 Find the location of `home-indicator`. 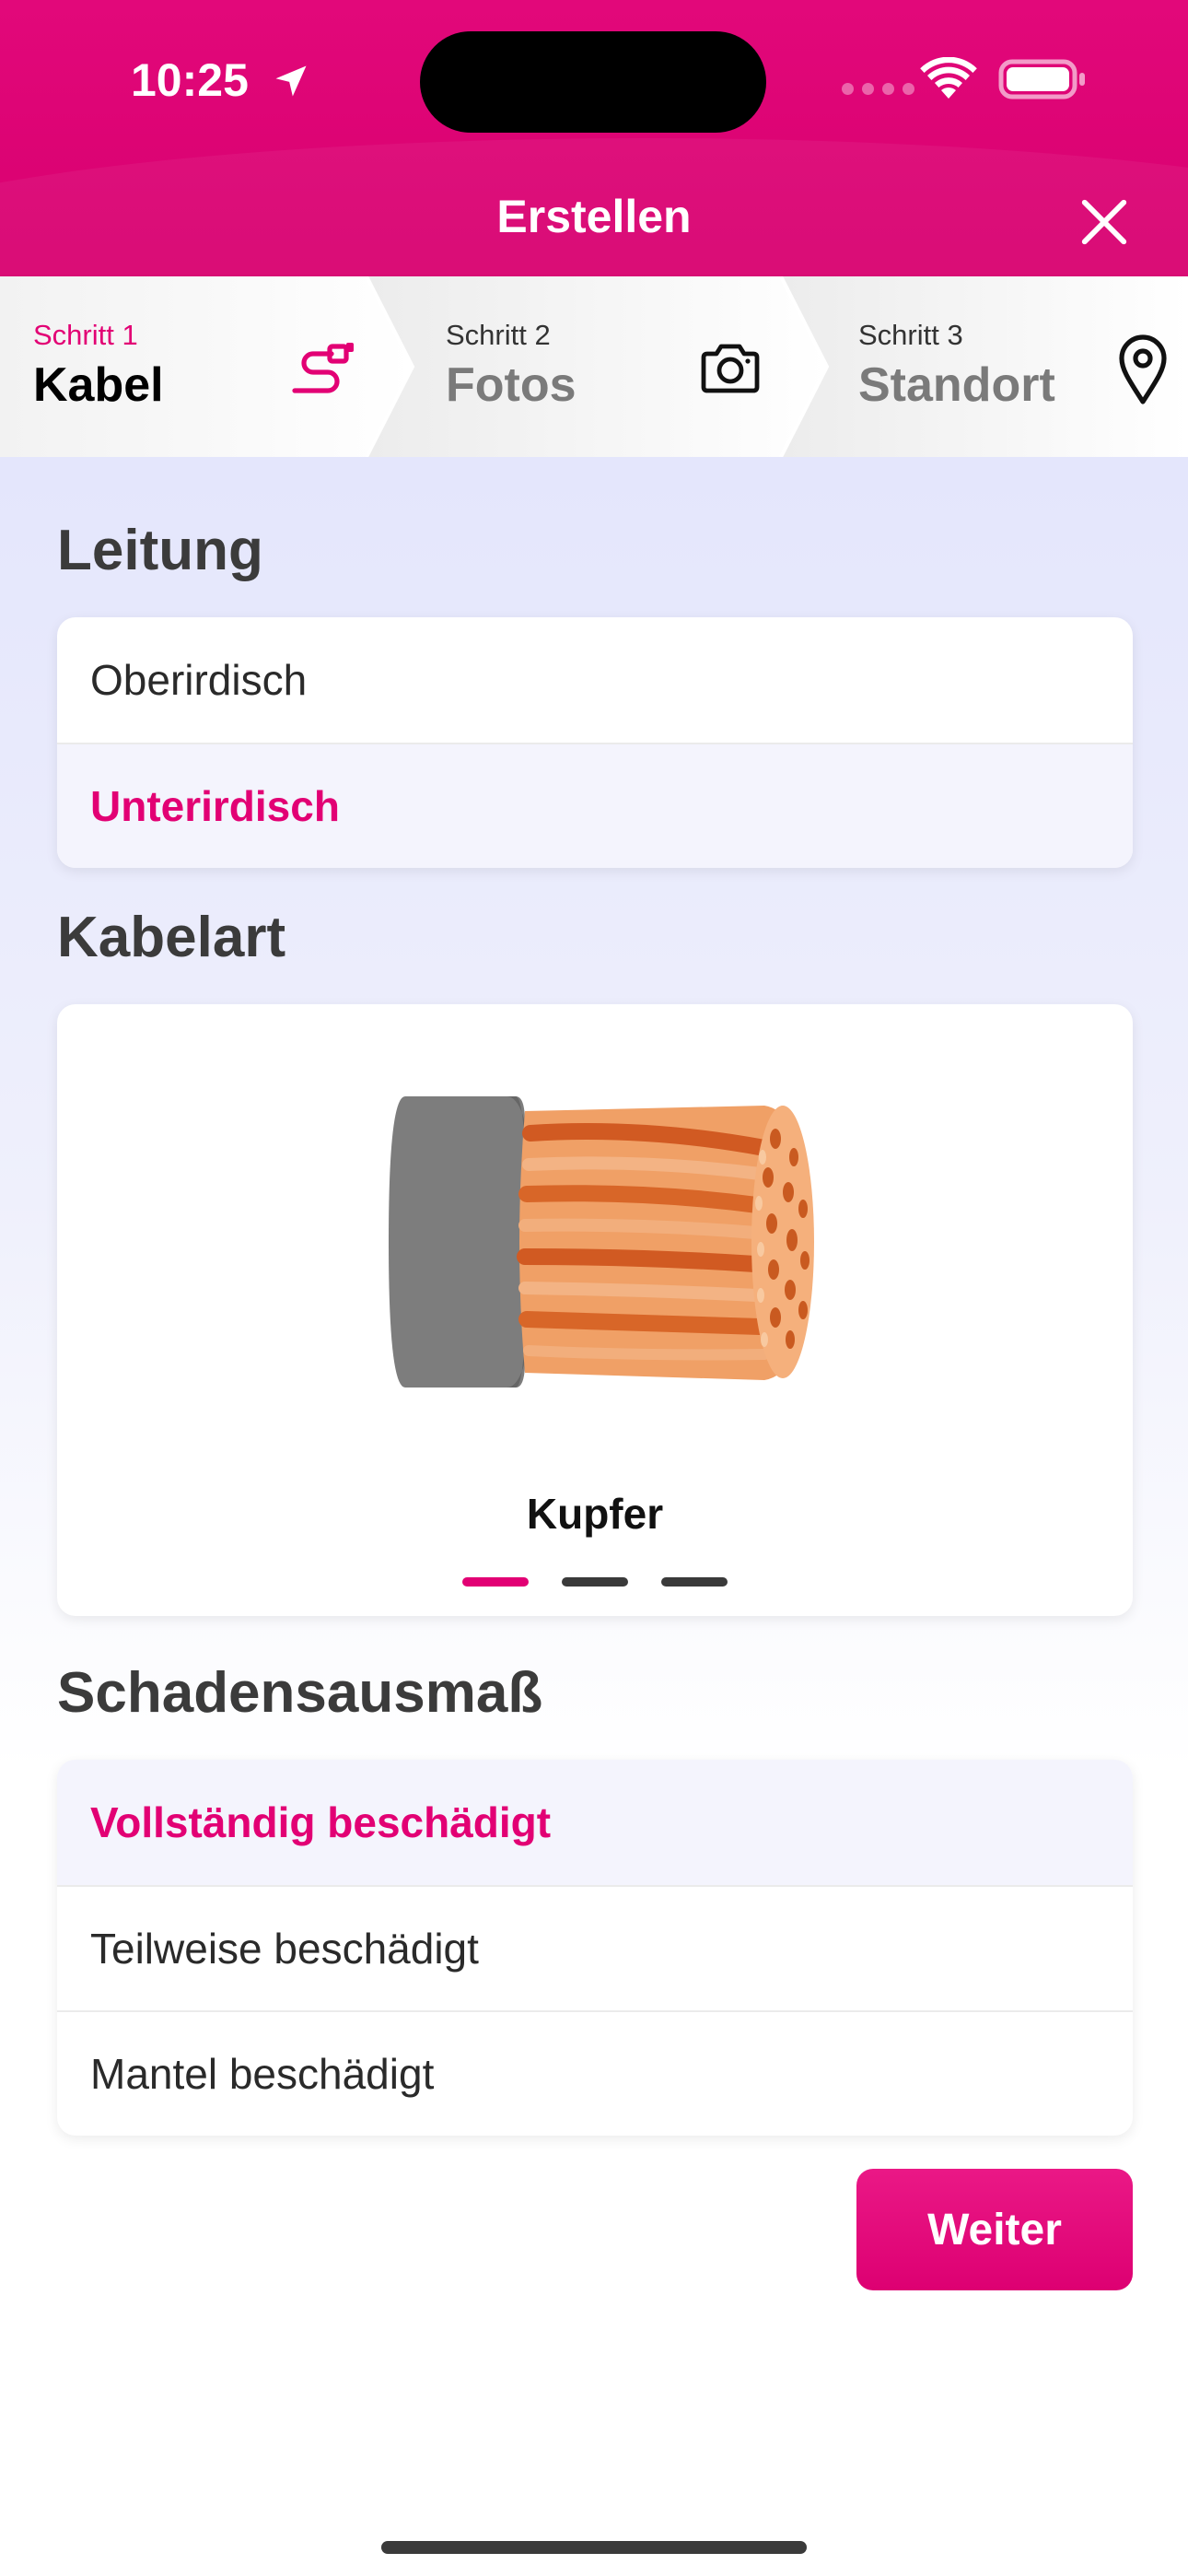

home-indicator is located at coordinates (594, 2547).